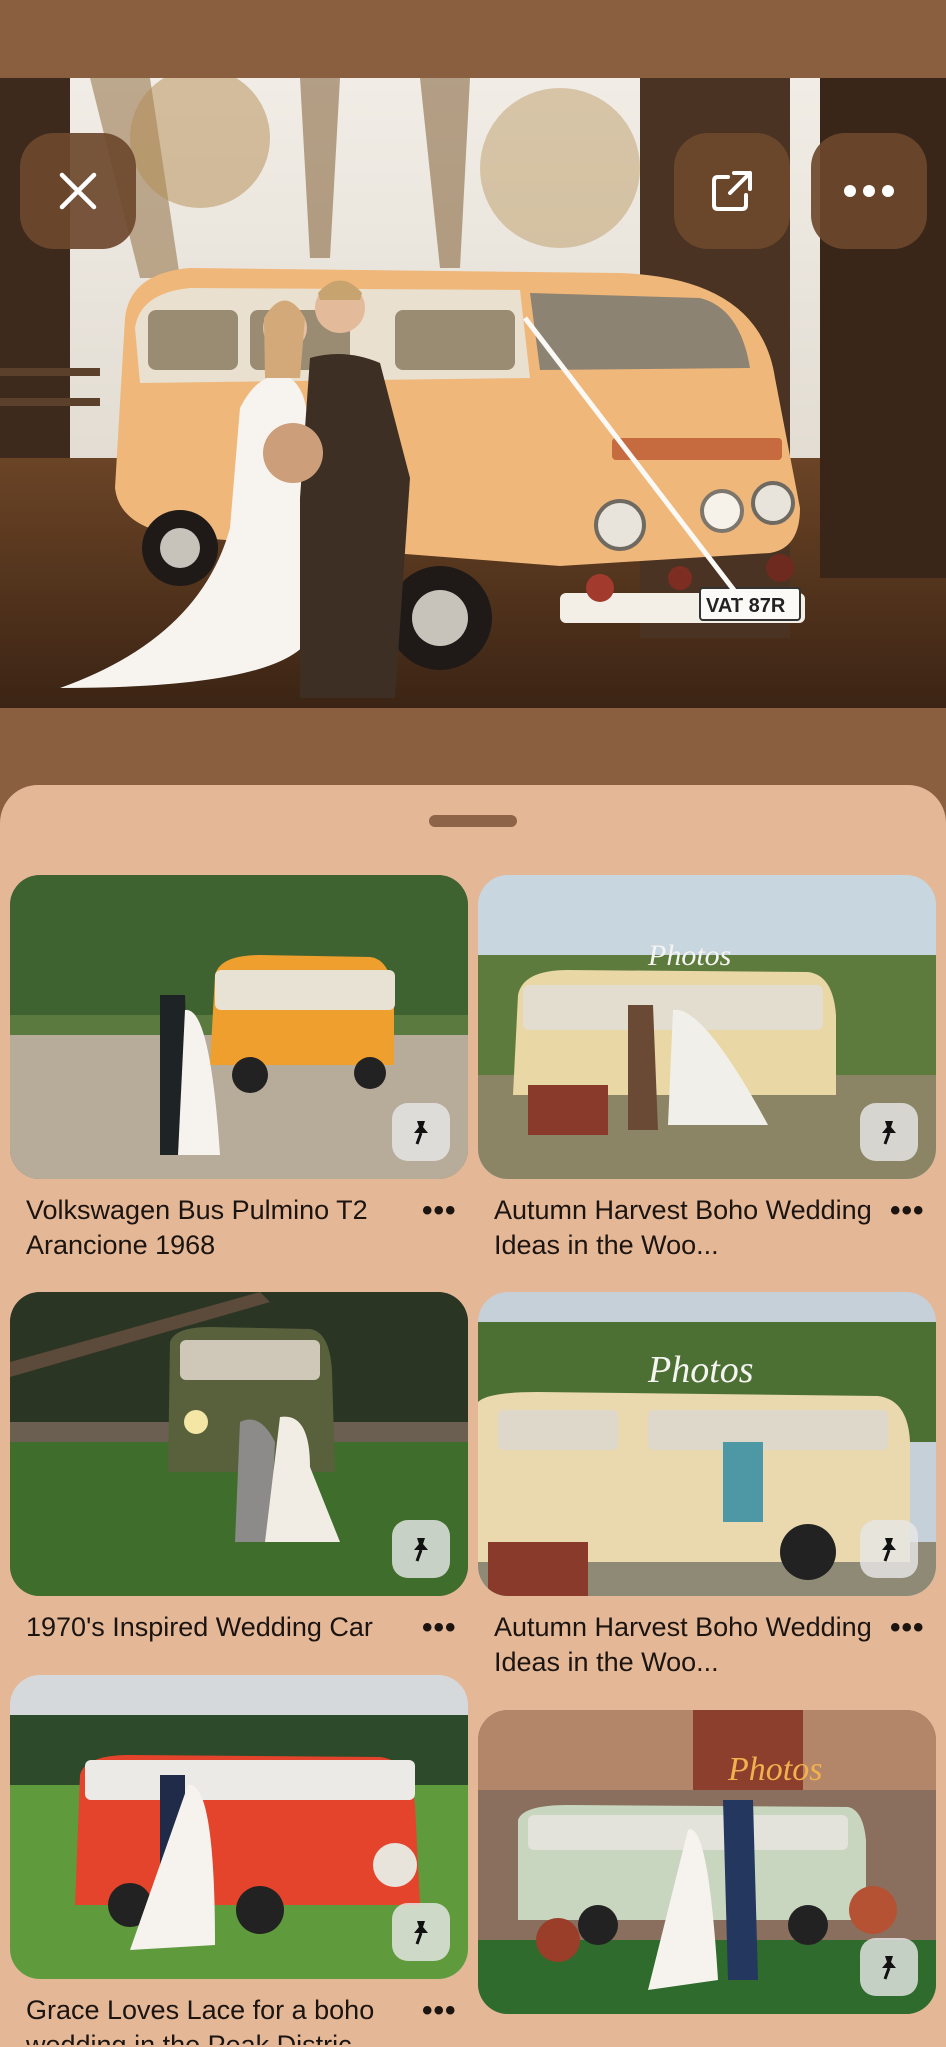 This screenshot has height=2047, width=946. Describe the element at coordinates (221, 1627) in the screenshot. I see `pin-title: 1970's Inspired Wedding Car` at that location.